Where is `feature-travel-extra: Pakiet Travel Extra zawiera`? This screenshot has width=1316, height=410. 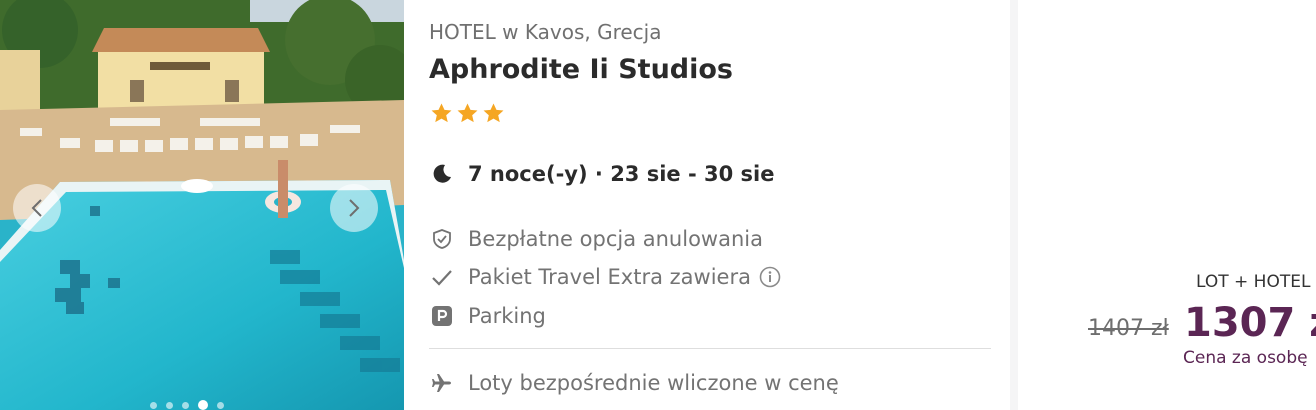
feature-travel-extra: Pakiet Travel Extra zawiera is located at coordinates (605, 277).